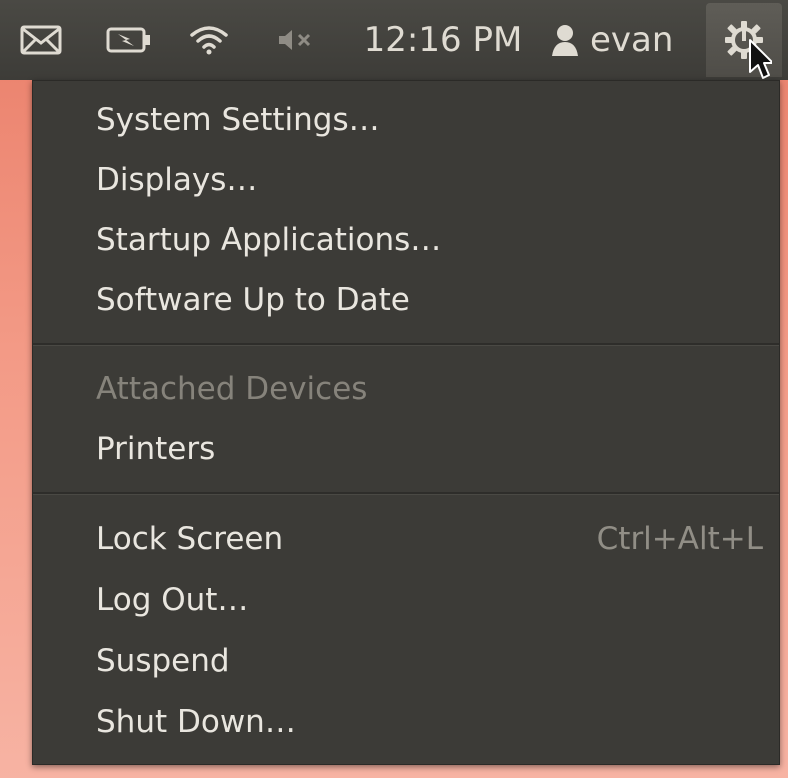 This screenshot has width=788, height=778. I want to click on menu-item-printers: Printers, so click(406, 449).